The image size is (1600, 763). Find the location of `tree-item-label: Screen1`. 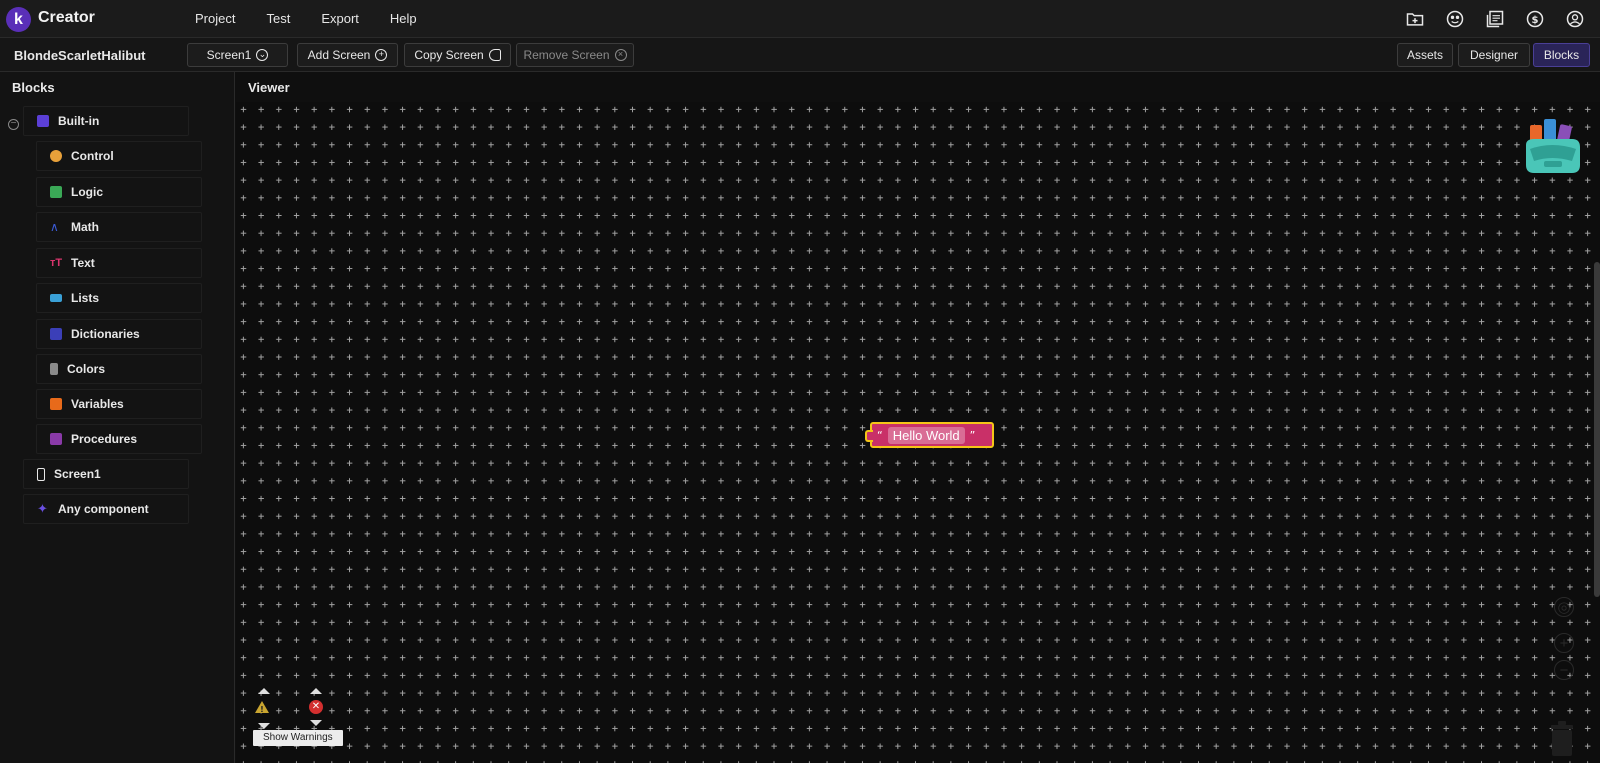

tree-item-label: Screen1 is located at coordinates (77, 474).